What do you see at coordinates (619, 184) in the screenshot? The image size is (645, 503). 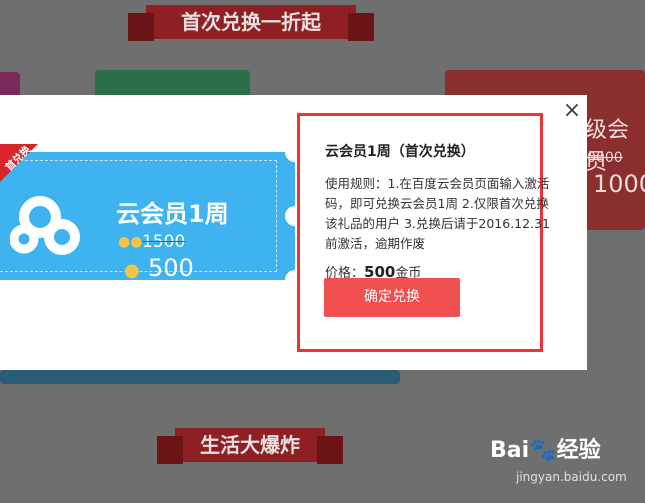 I see `bg-card-right-price: 1000` at bounding box center [619, 184].